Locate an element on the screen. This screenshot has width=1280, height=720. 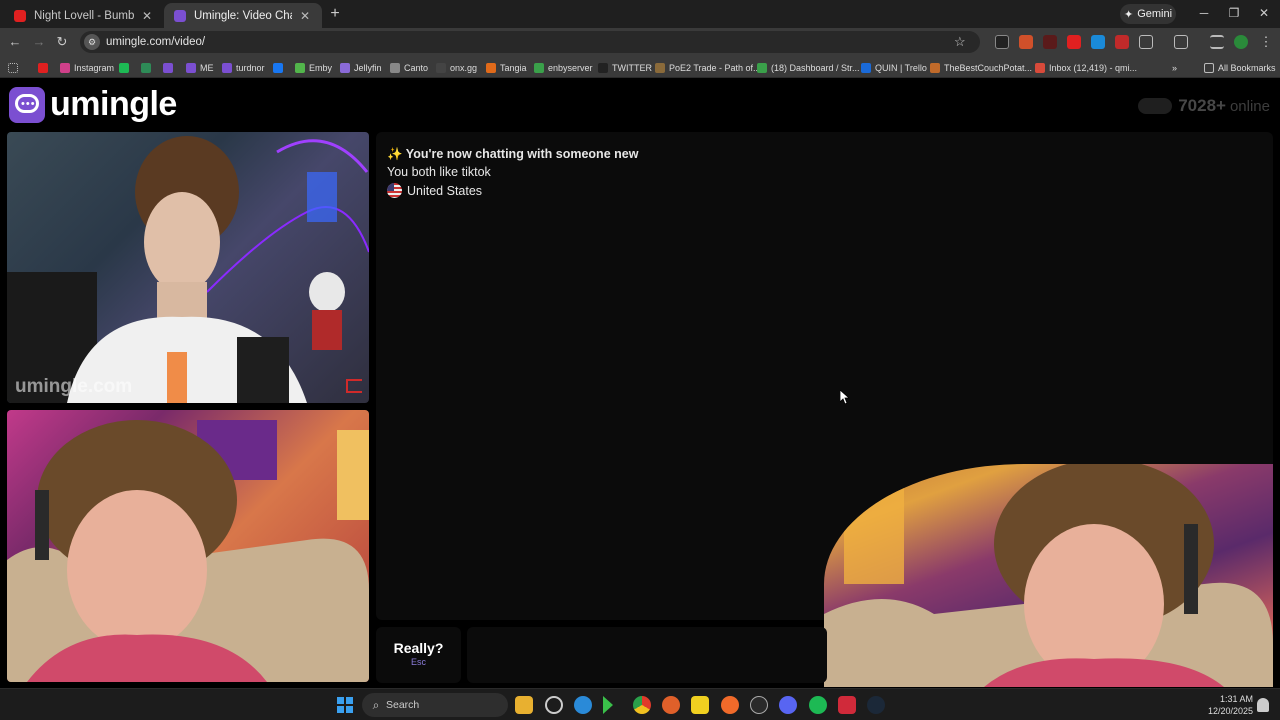
sticky-notes-icon is located at coordinates (700, 705).